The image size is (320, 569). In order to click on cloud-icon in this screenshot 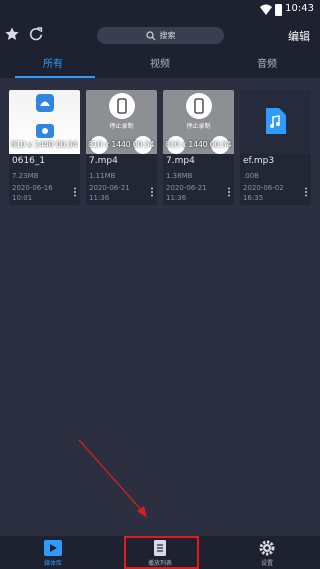, I will do `click(45, 131)`.